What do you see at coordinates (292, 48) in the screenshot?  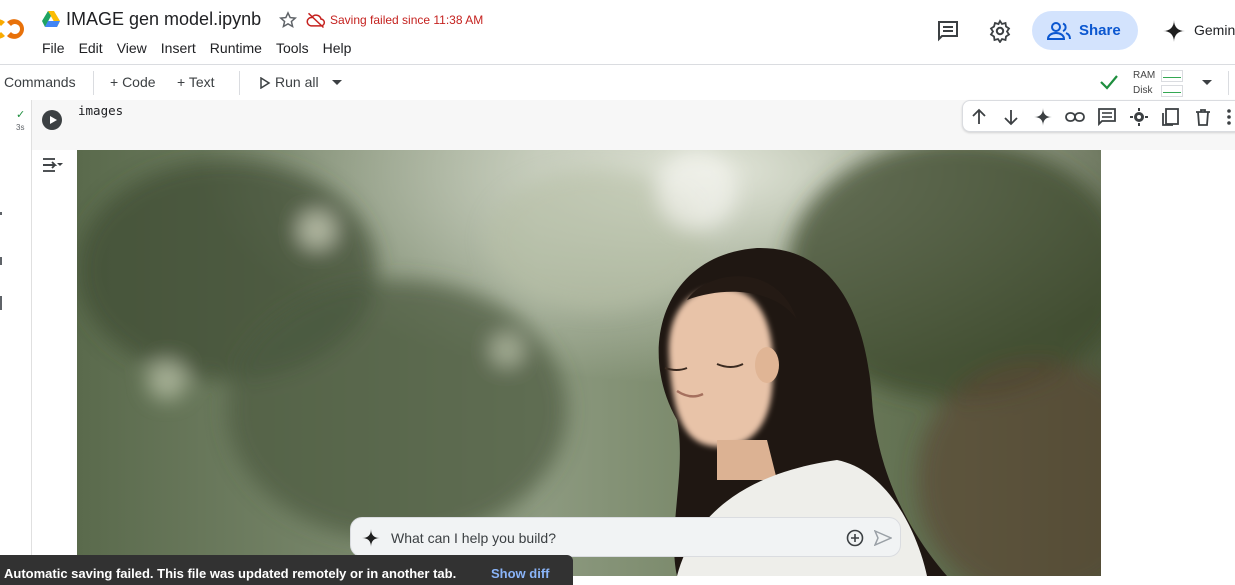 I see `menu-tools: Tools` at bounding box center [292, 48].